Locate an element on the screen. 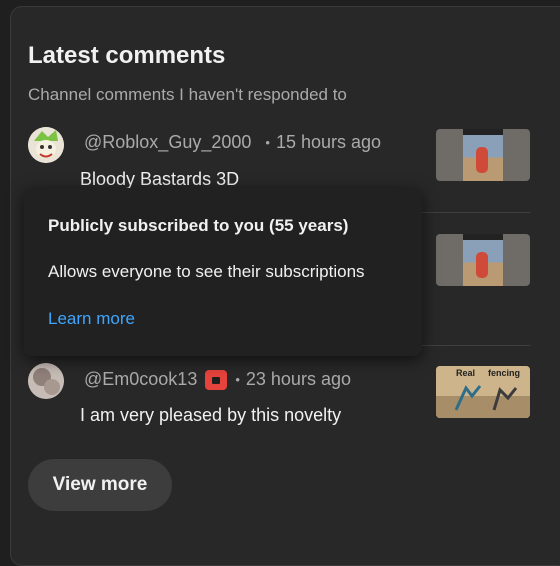 The width and height of the screenshot is (560, 566). learn-more-link: Learn more is located at coordinates (91, 319).